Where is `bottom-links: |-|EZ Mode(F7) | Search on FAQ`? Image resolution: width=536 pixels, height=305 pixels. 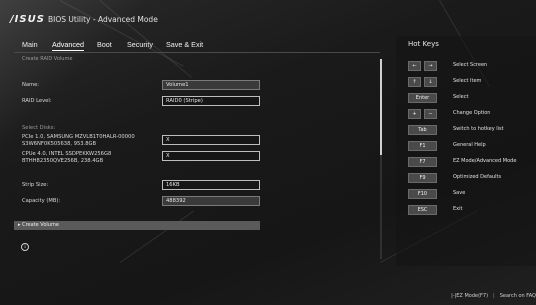
bottom-links: |-|EZ Mode(F7) | Search on FAQ is located at coordinates (493, 296).